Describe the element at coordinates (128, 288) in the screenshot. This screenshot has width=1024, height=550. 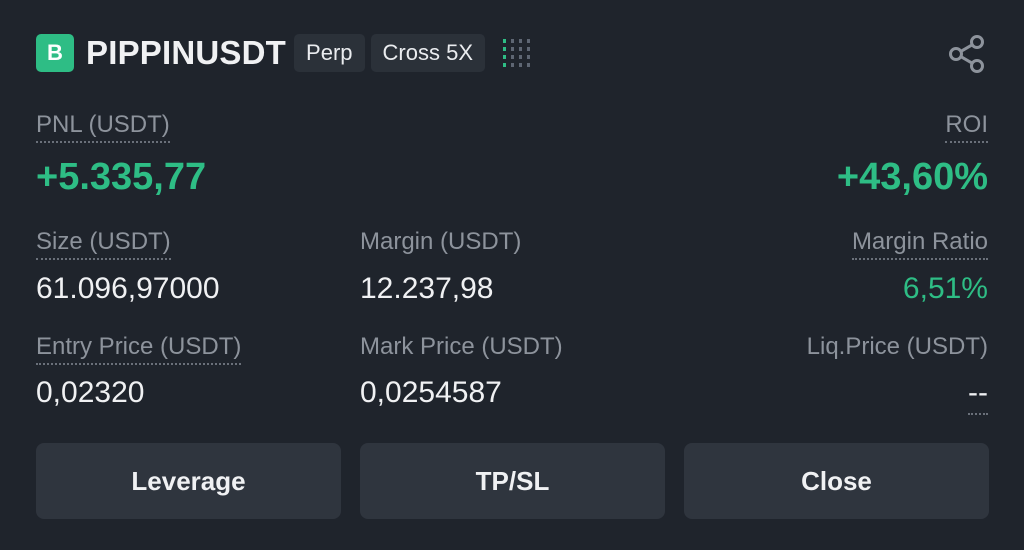
I see `size-value: 61.096,97000` at that location.